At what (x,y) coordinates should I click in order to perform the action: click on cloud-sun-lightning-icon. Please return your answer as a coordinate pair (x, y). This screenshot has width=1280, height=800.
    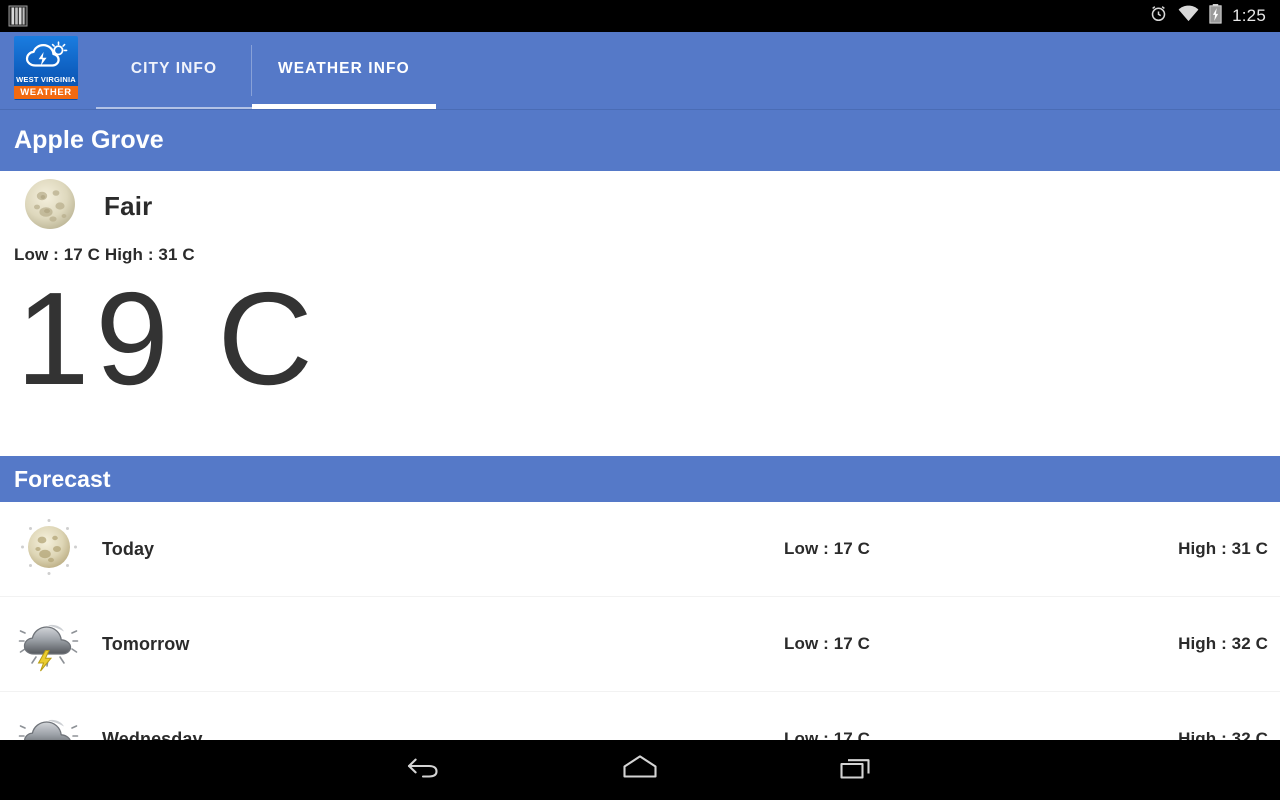
    Looking at the image, I should click on (46, 57).